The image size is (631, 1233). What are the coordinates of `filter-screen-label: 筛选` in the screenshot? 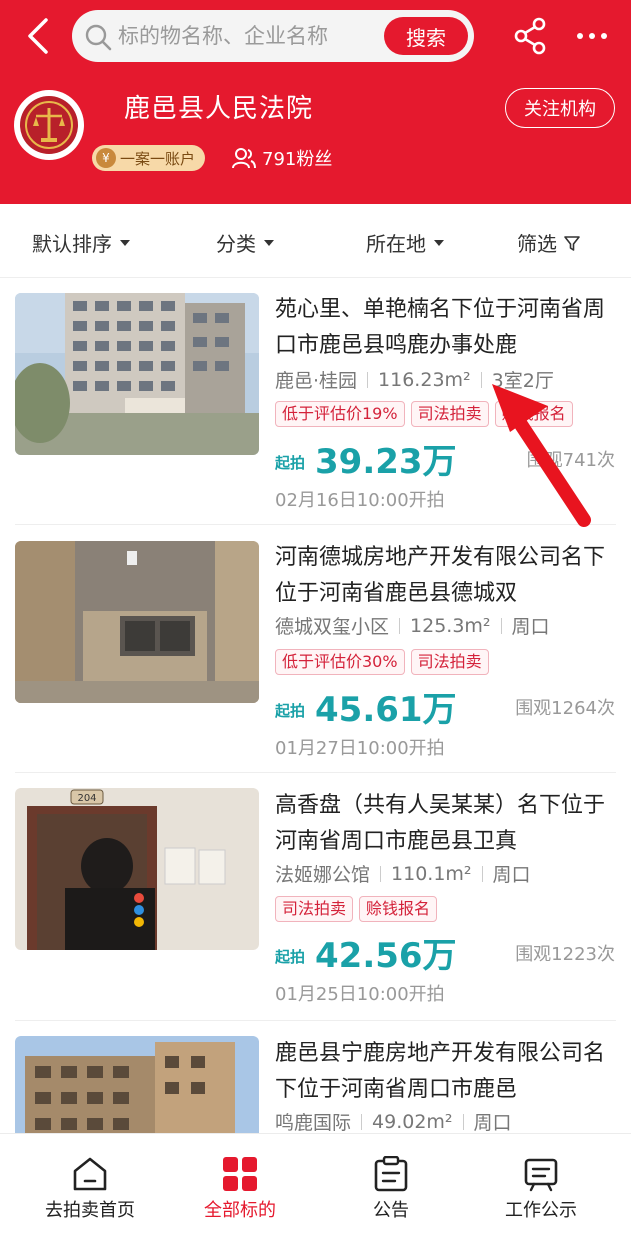 It's located at (537, 244).